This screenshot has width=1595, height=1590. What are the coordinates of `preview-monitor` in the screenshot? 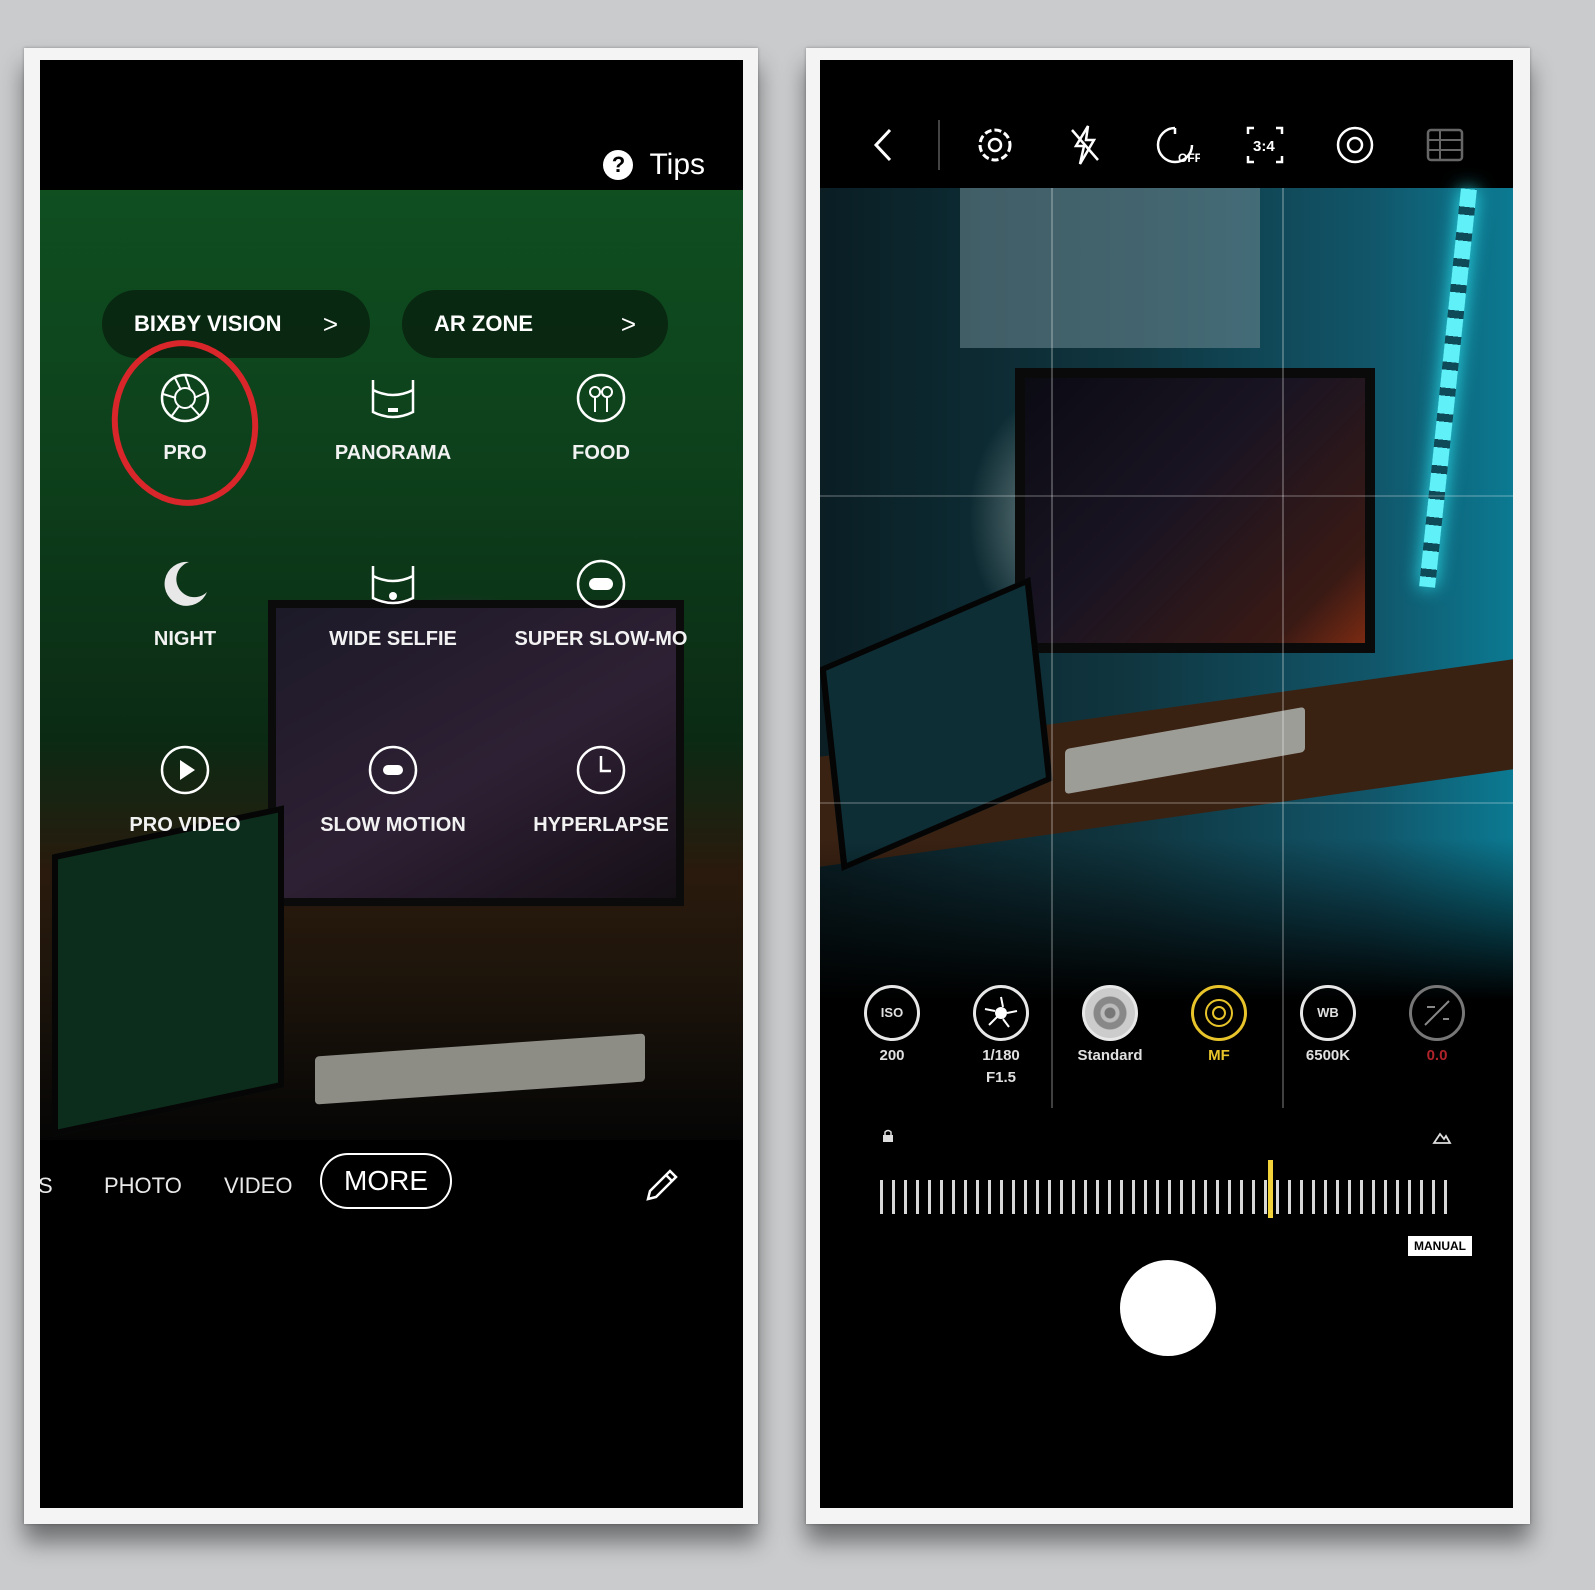 It's located at (1195, 510).